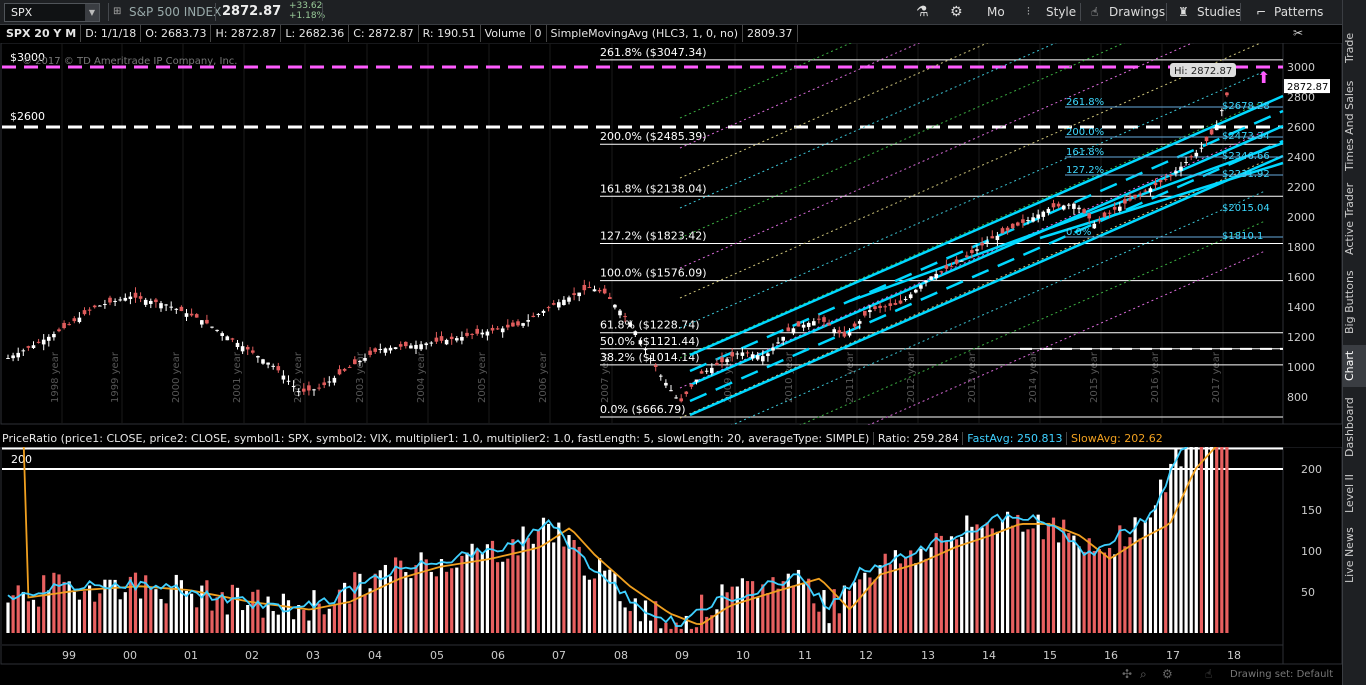  What do you see at coordinates (1354, 302) in the screenshot?
I see `tab-big-buttons: Big Buttons` at bounding box center [1354, 302].